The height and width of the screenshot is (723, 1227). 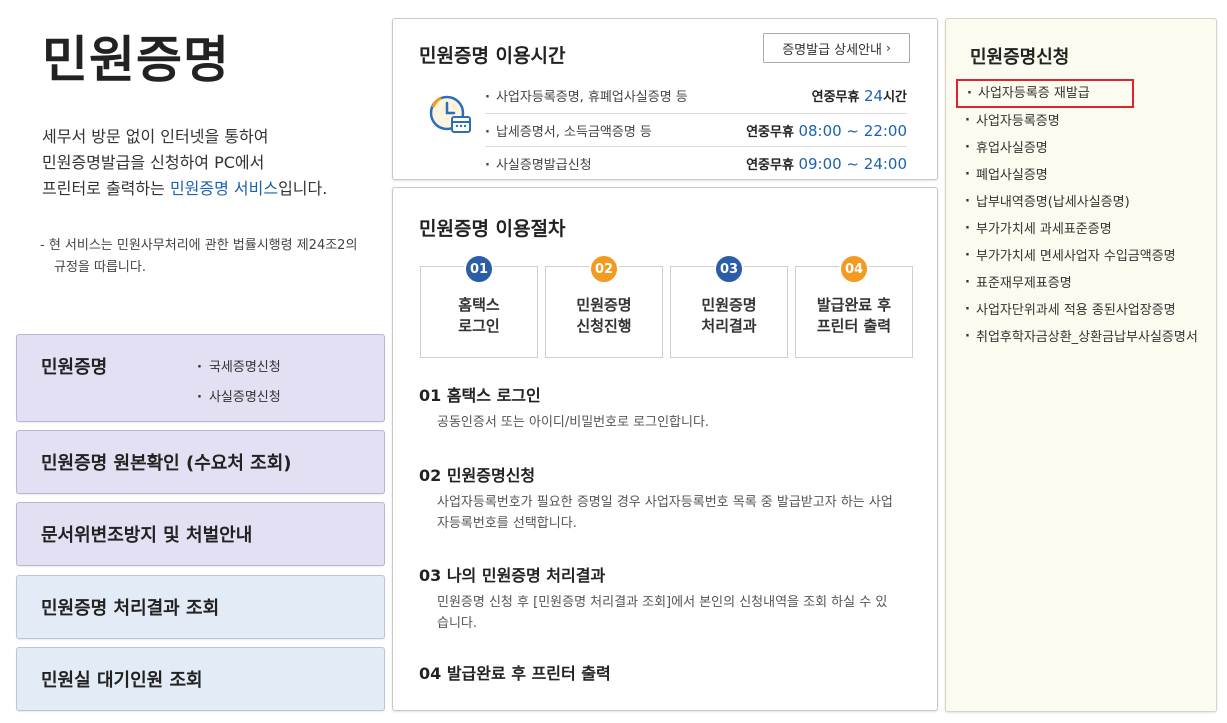 I want to click on hours-value: 08:00 ~ 22:00, so click(x=852, y=130).